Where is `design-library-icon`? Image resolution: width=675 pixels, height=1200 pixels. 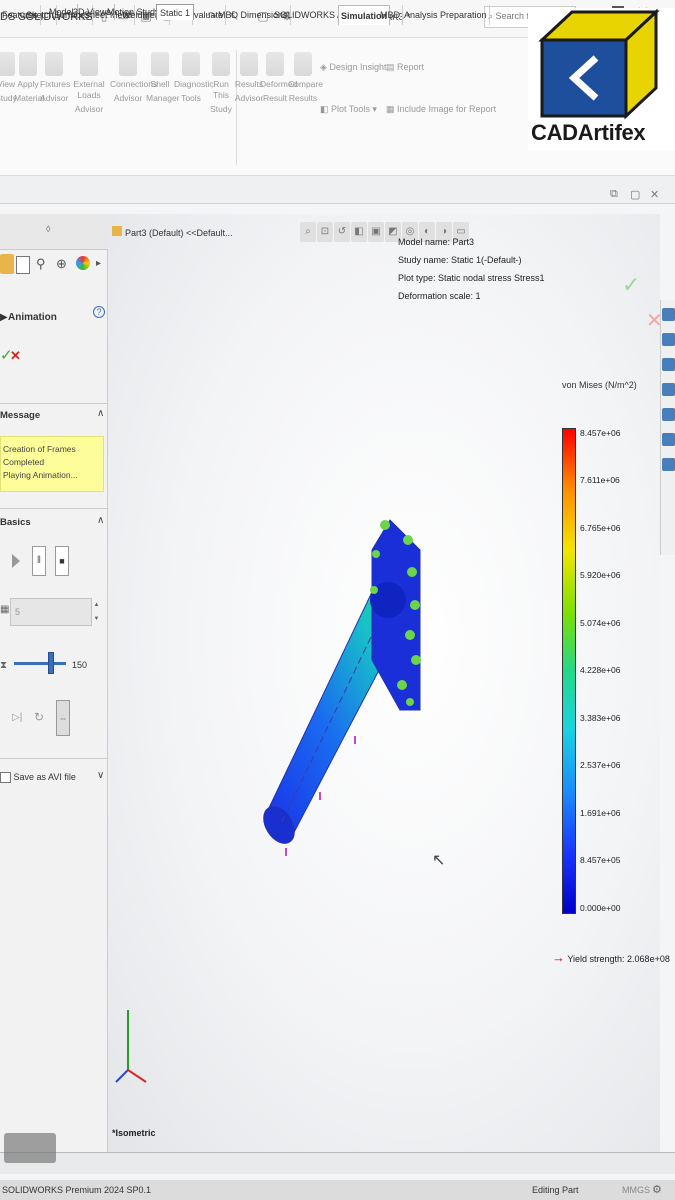 design-library-icon is located at coordinates (668, 364).